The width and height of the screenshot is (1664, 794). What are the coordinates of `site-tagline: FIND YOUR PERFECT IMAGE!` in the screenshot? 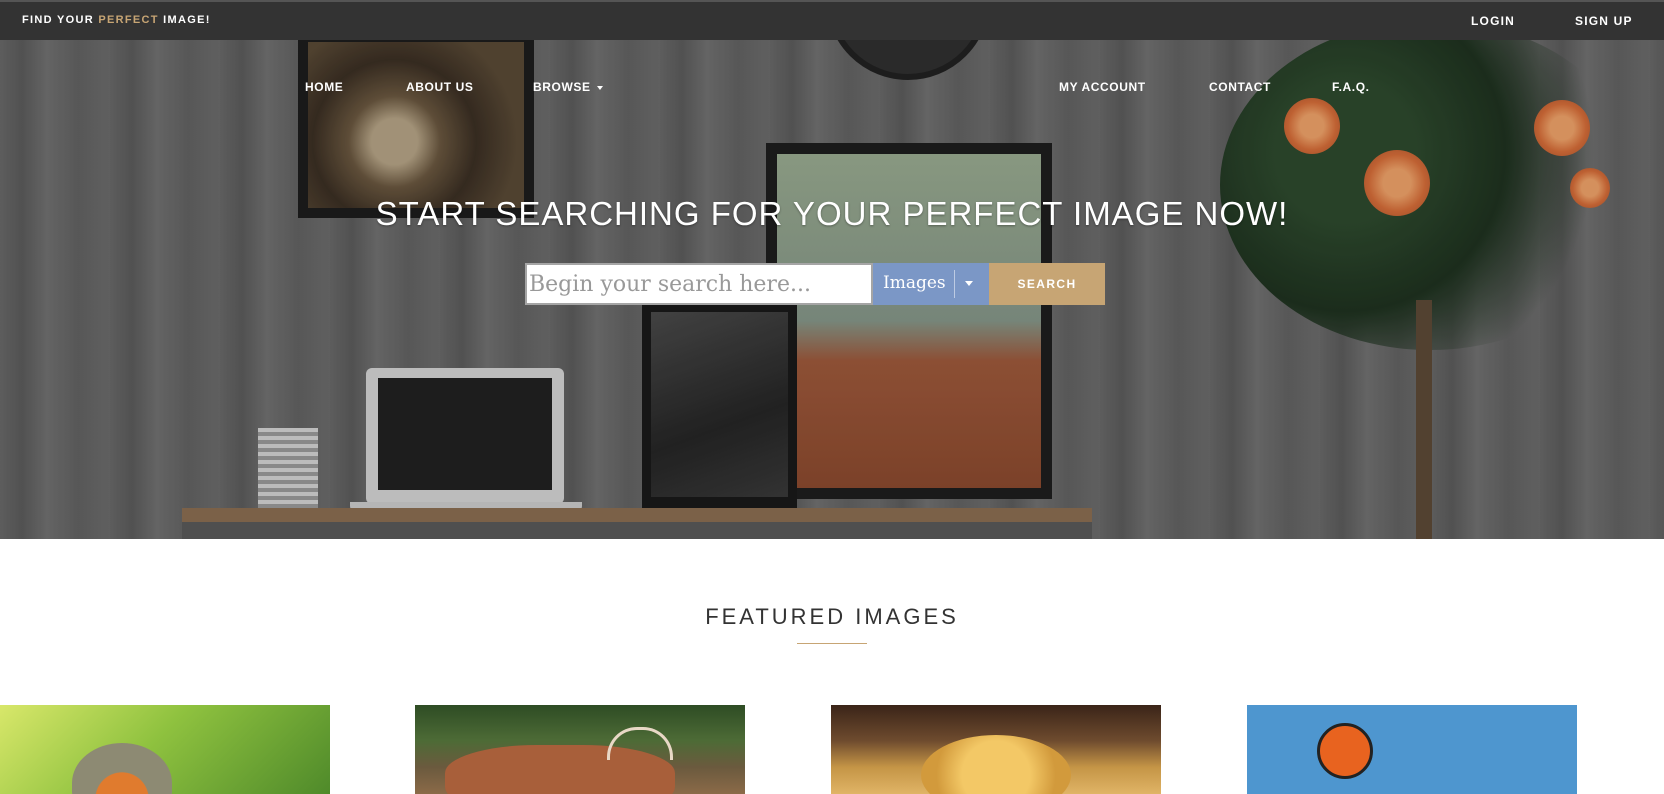 It's located at (116, 20).